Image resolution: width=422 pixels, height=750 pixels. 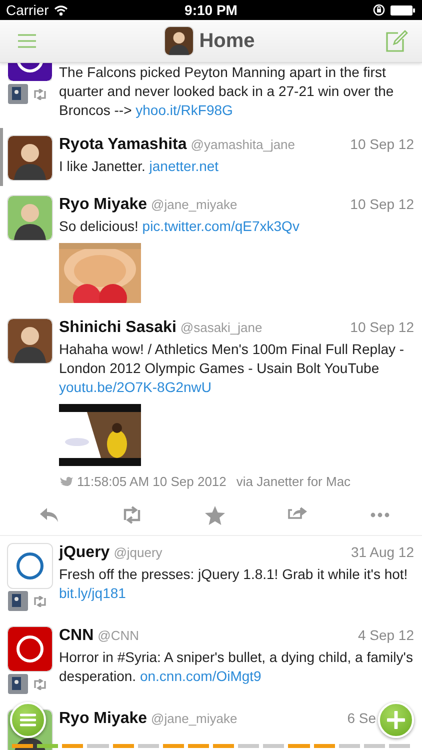 I want to click on tweet-text: So delicious! pic.twitter.com/qE7xk3Qv, so click(x=179, y=226).